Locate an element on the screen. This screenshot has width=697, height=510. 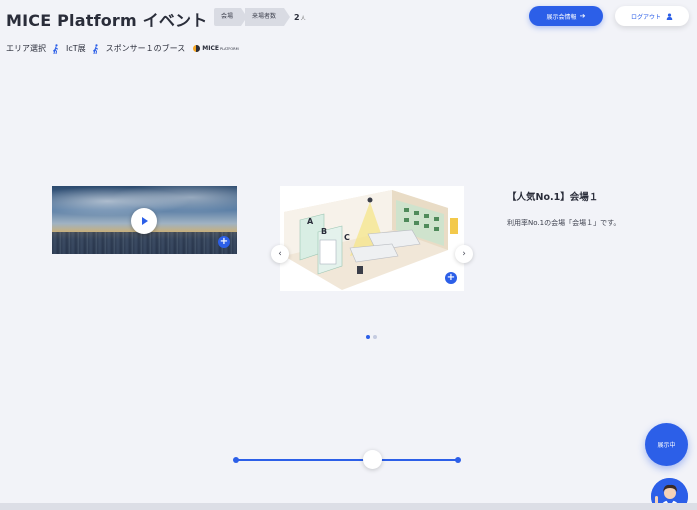
booth-illustration: A B C is located at coordinates (372, 238).